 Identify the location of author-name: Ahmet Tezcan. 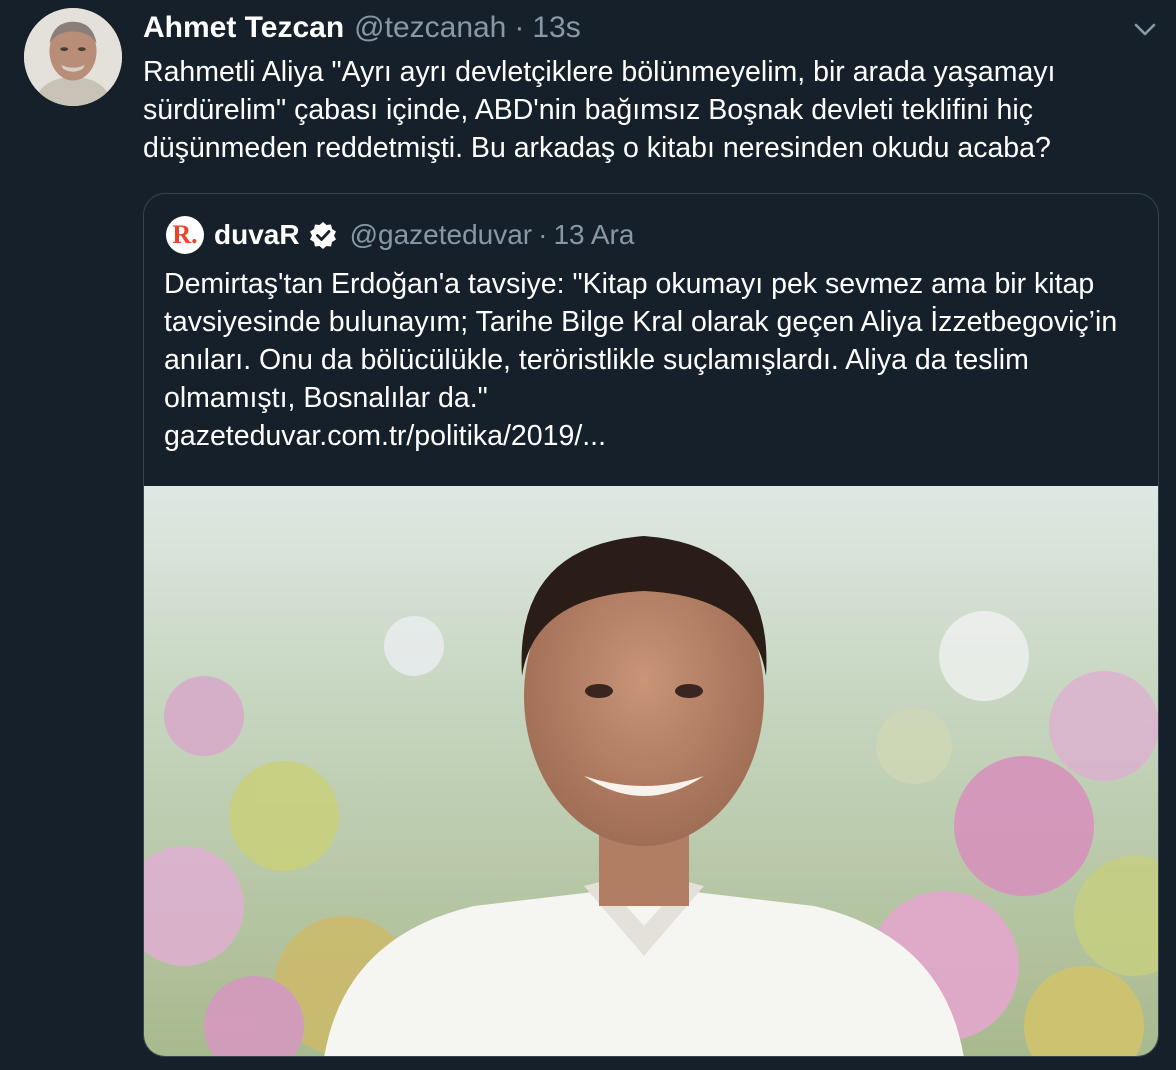
(243, 28).